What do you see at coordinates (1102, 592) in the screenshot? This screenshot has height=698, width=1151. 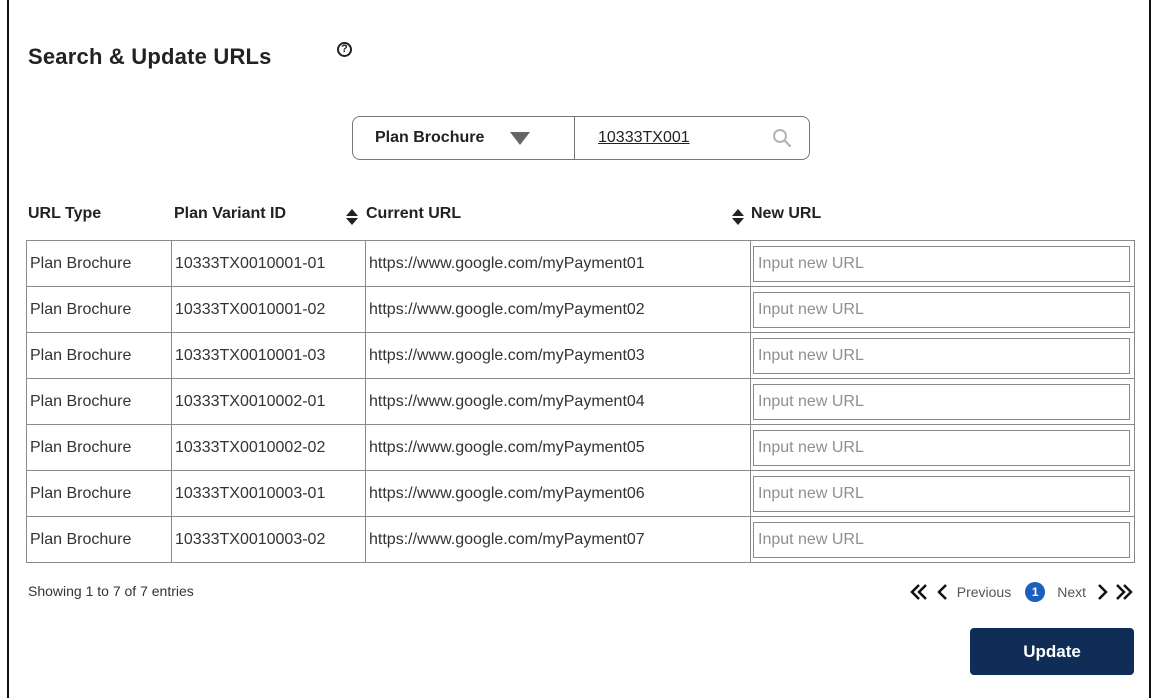 I see `chevron-right-icon` at bounding box center [1102, 592].